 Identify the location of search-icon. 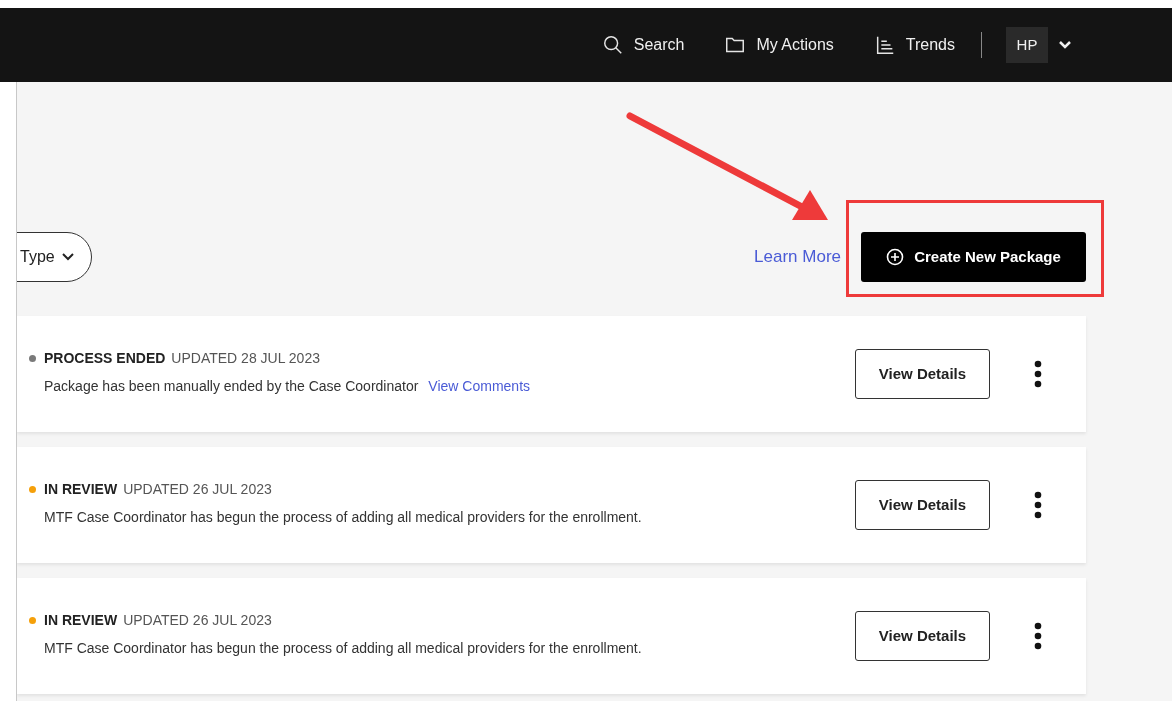
(612, 45).